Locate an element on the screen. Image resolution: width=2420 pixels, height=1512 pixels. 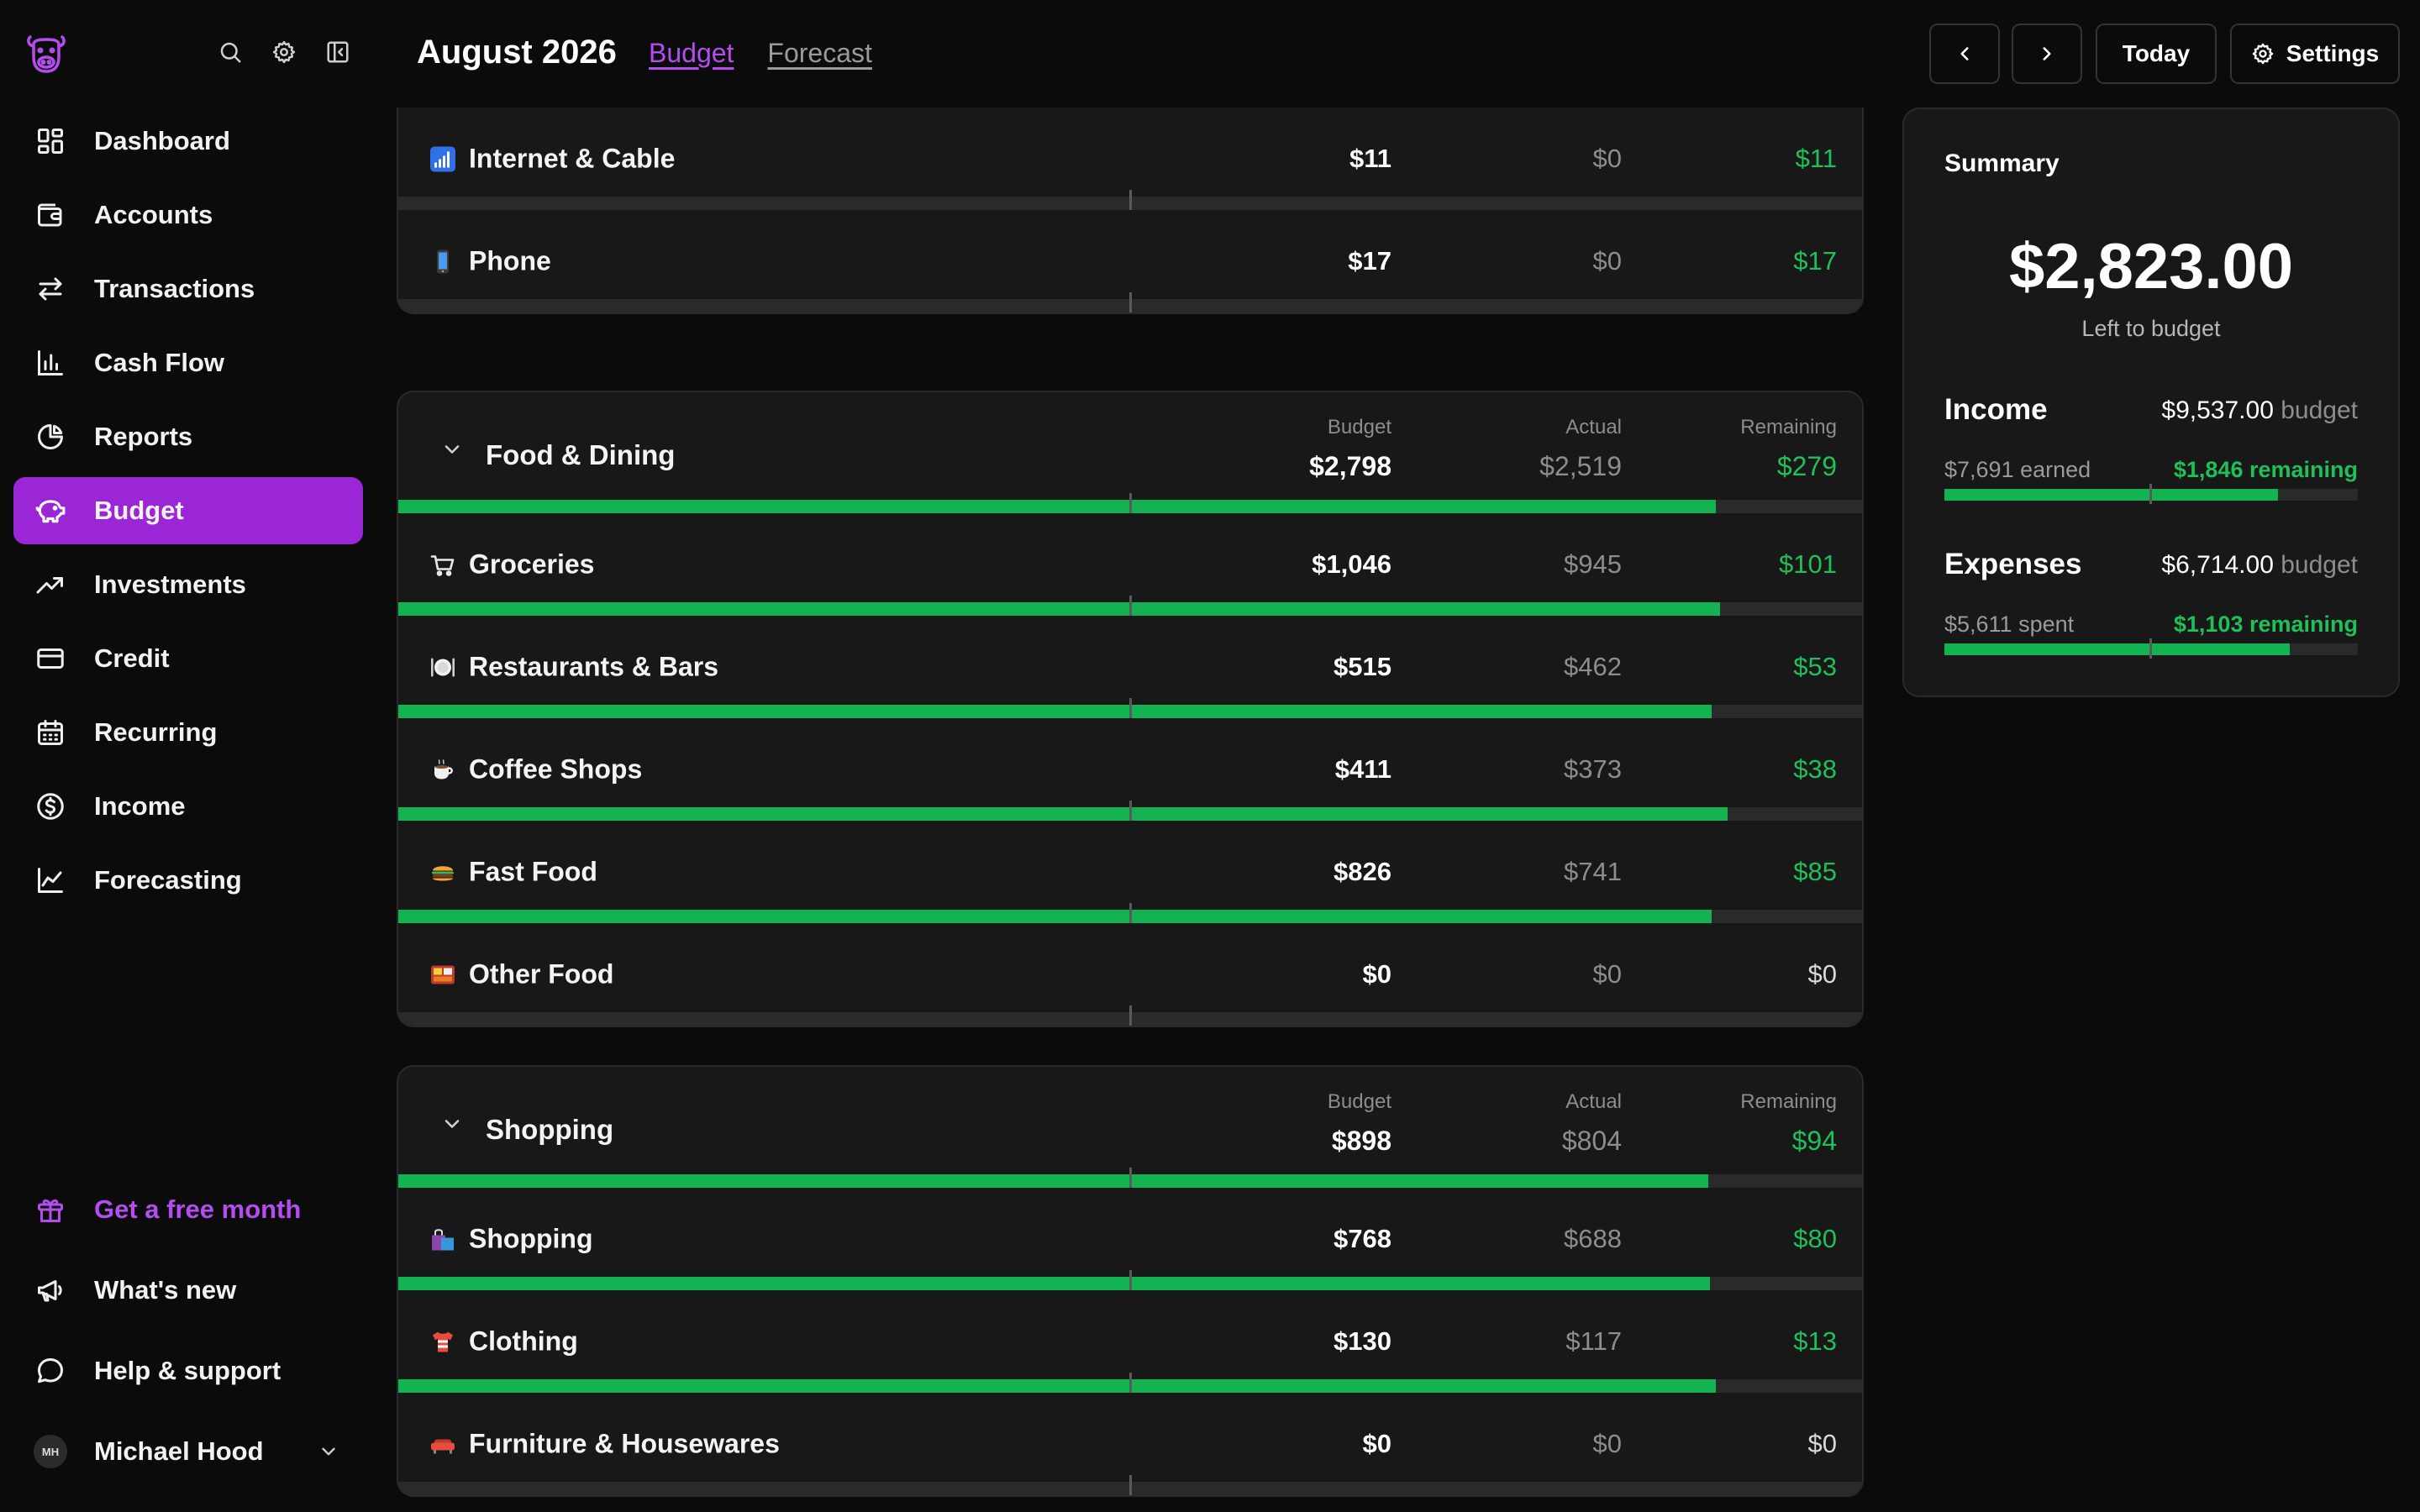
budget-amount: $768 is located at coordinates (1363, 1239).